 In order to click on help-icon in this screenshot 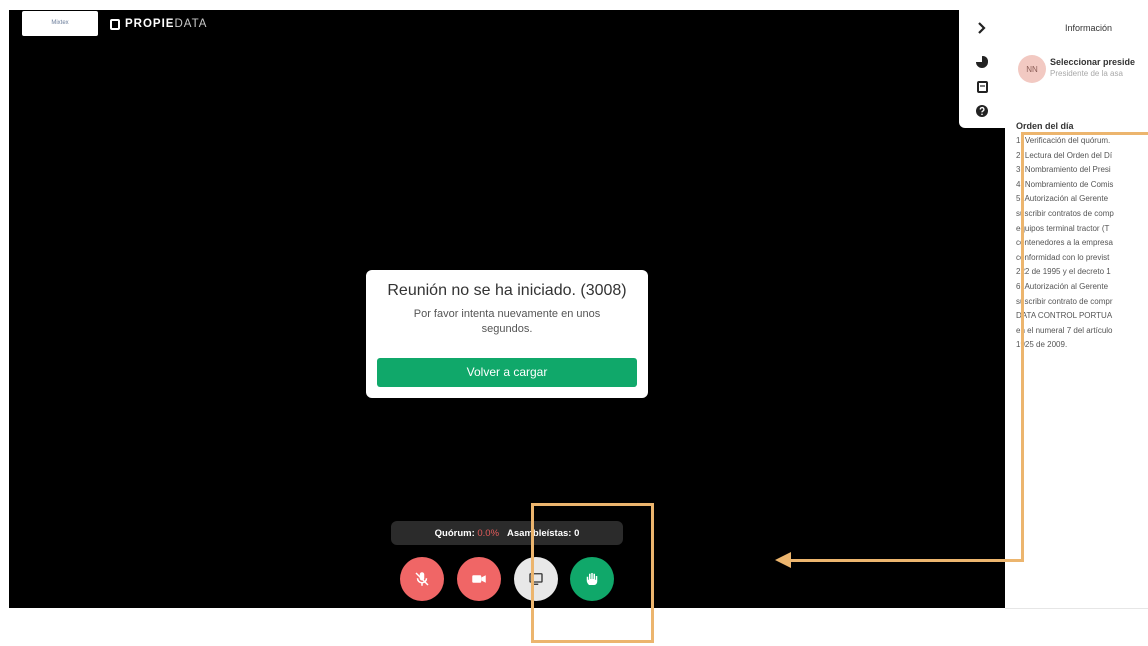, I will do `click(982, 111)`.